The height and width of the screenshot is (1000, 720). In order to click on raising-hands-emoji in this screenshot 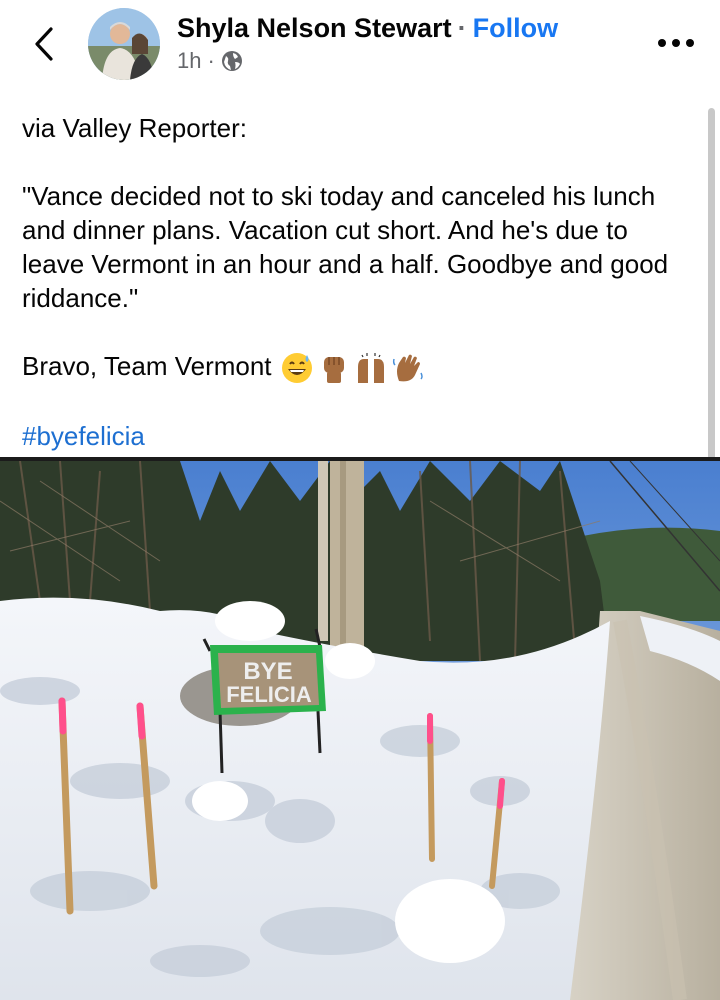, I will do `click(370, 368)`.